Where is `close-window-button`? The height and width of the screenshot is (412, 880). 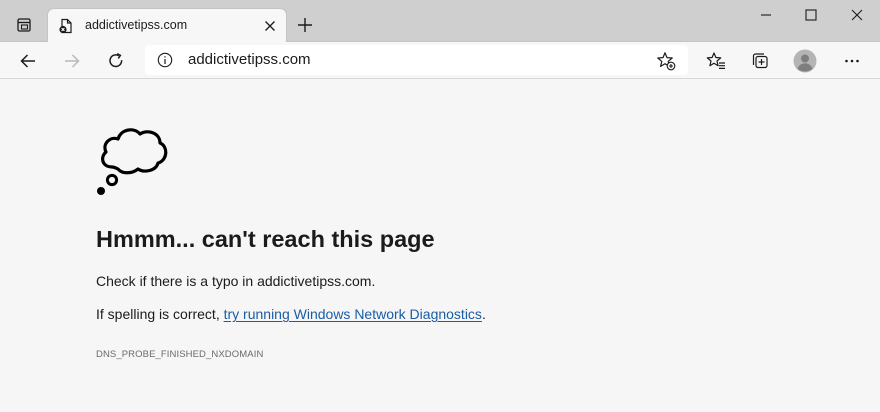
close-window-button is located at coordinates (857, 15).